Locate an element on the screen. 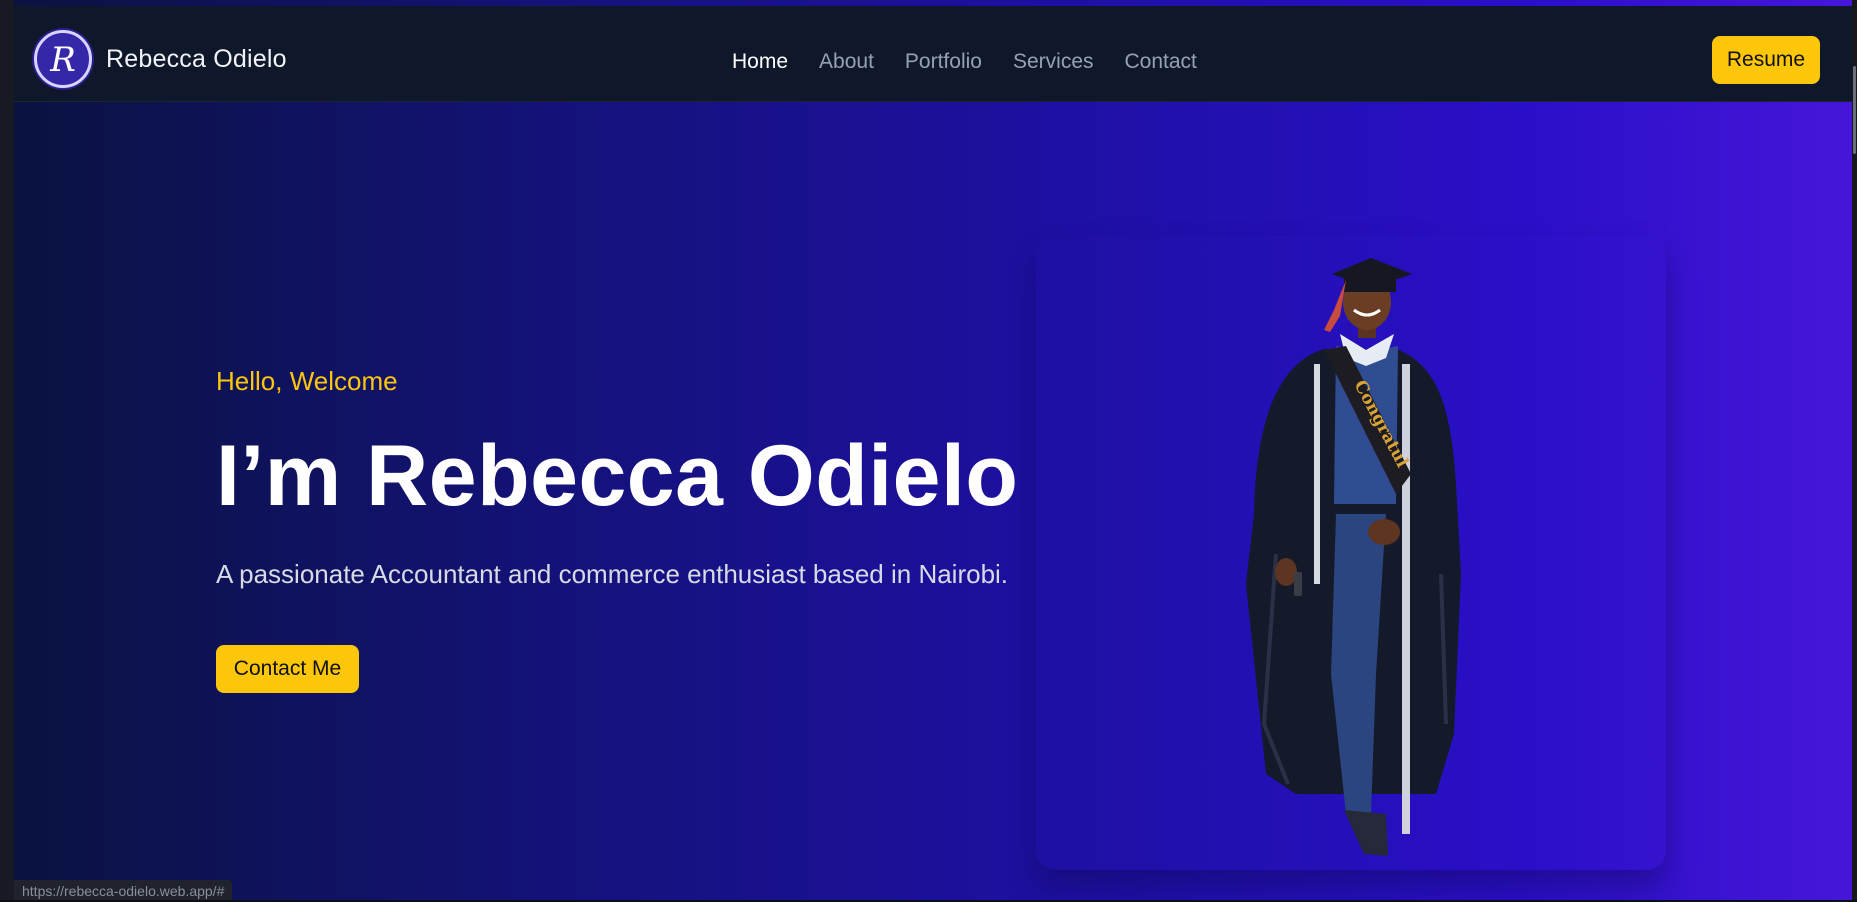 The height and width of the screenshot is (902, 1857). nav-services: Services is located at coordinates (1053, 62).